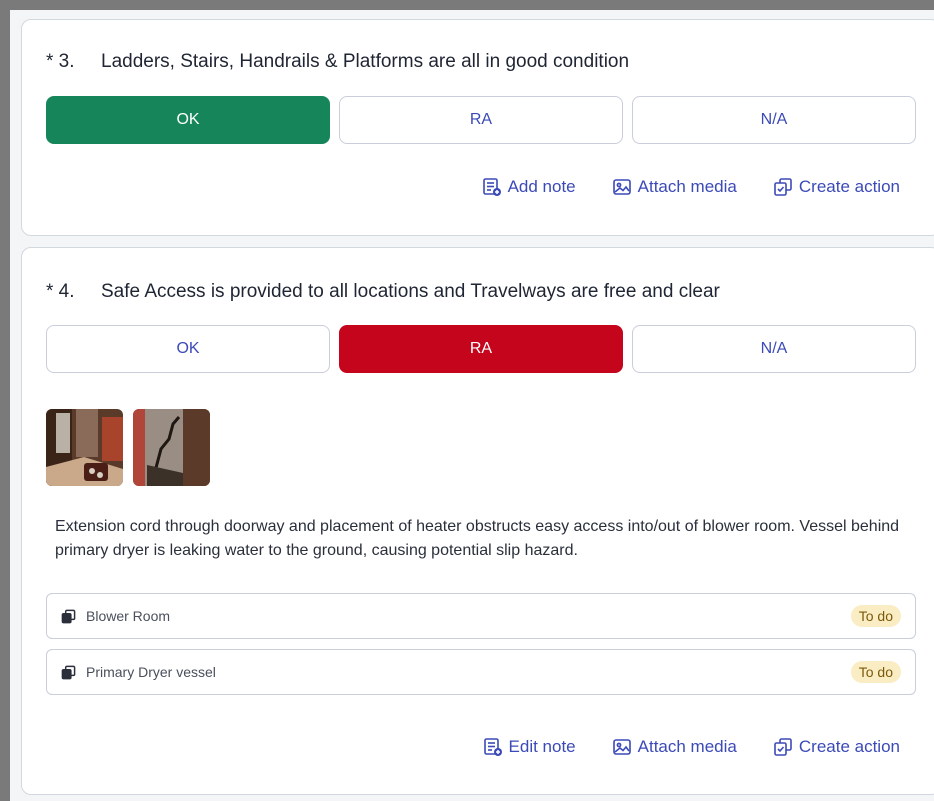 The width and height of the screenshot is (934, 801). Describe the element at coordinates (128, 616) in the screenshot. I see `linked-action-label: Blower Room` at that location.